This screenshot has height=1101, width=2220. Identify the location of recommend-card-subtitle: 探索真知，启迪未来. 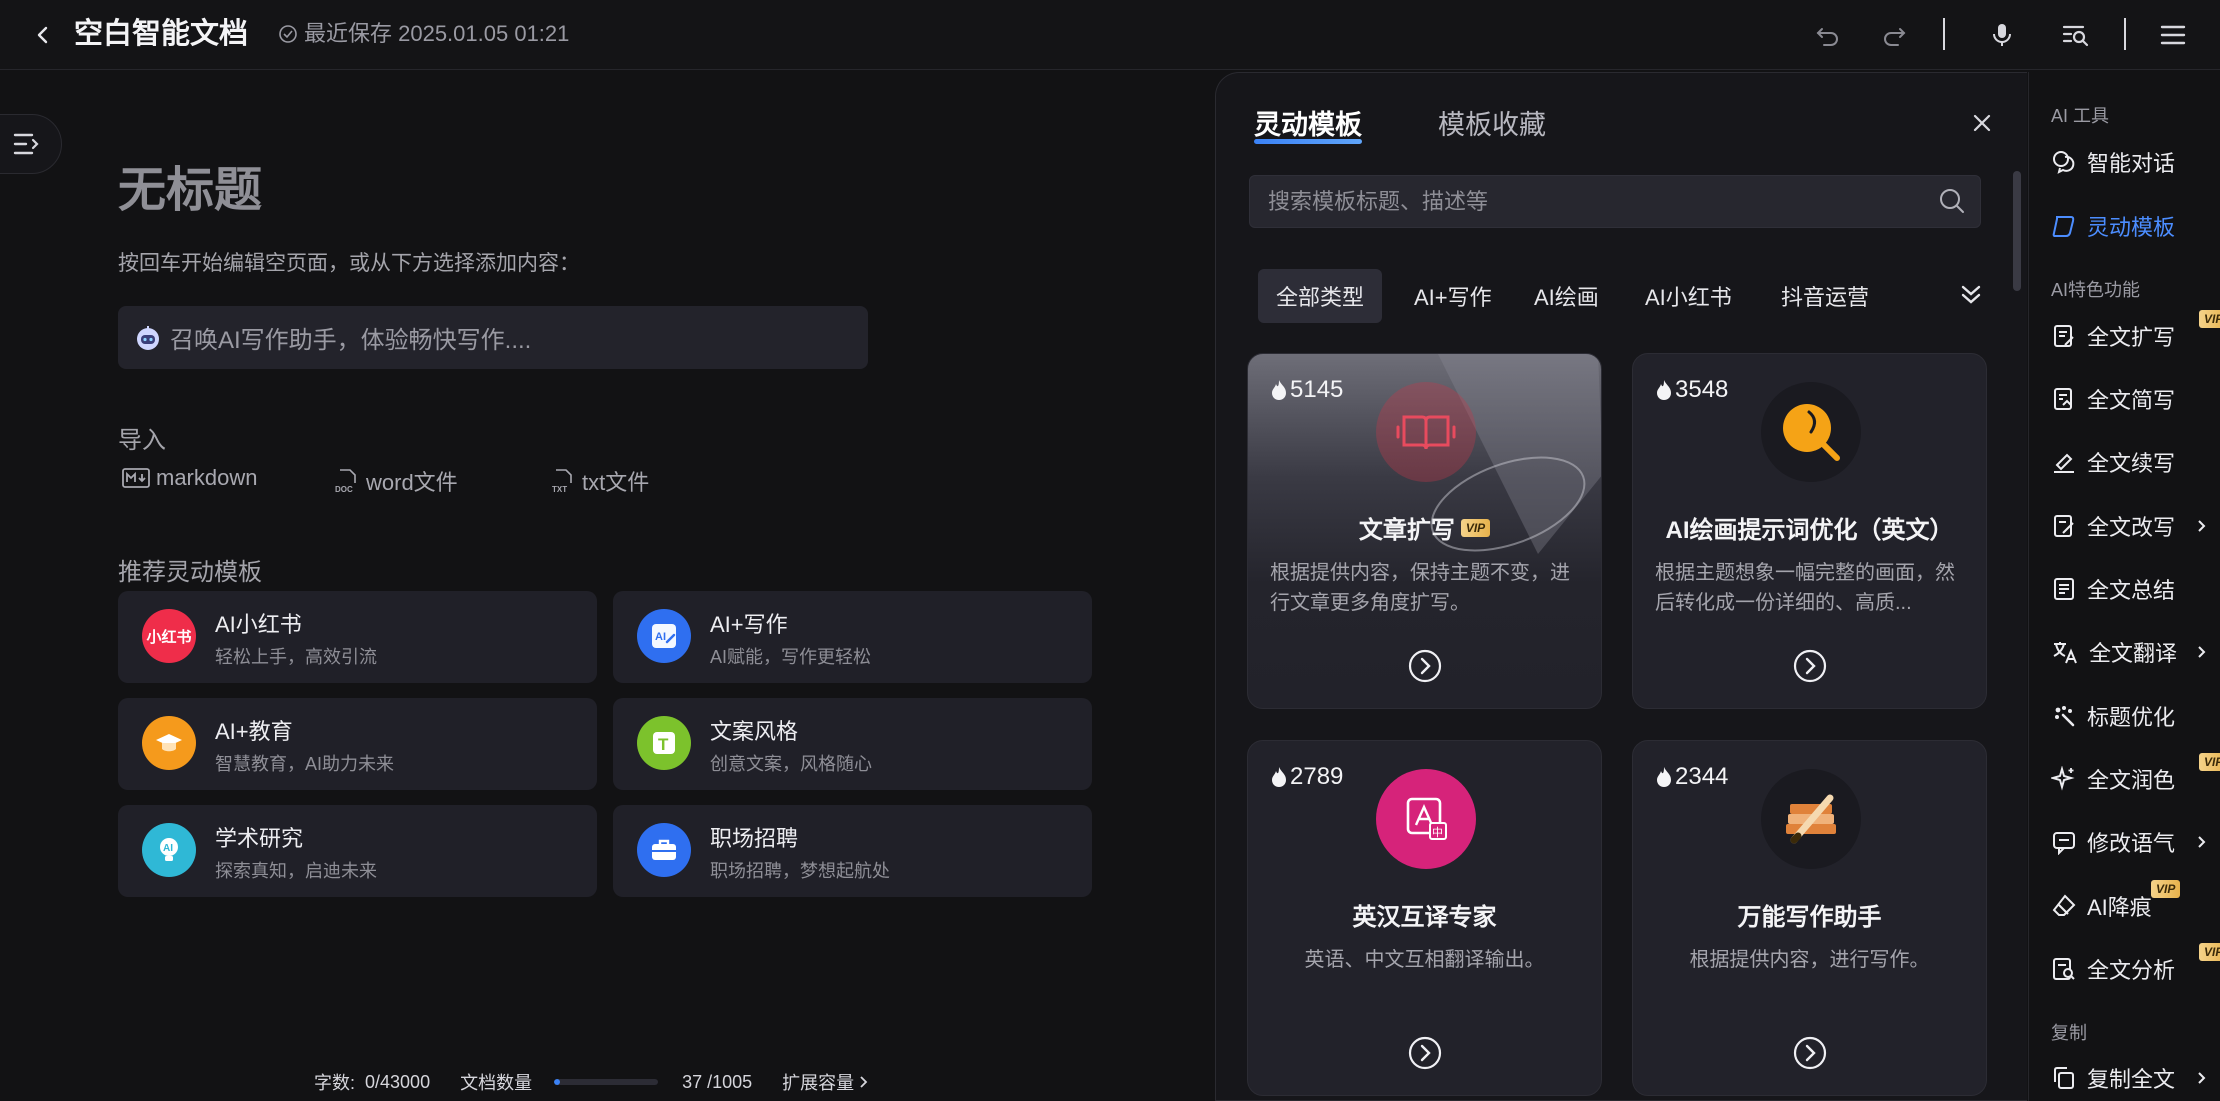
(296, 871).